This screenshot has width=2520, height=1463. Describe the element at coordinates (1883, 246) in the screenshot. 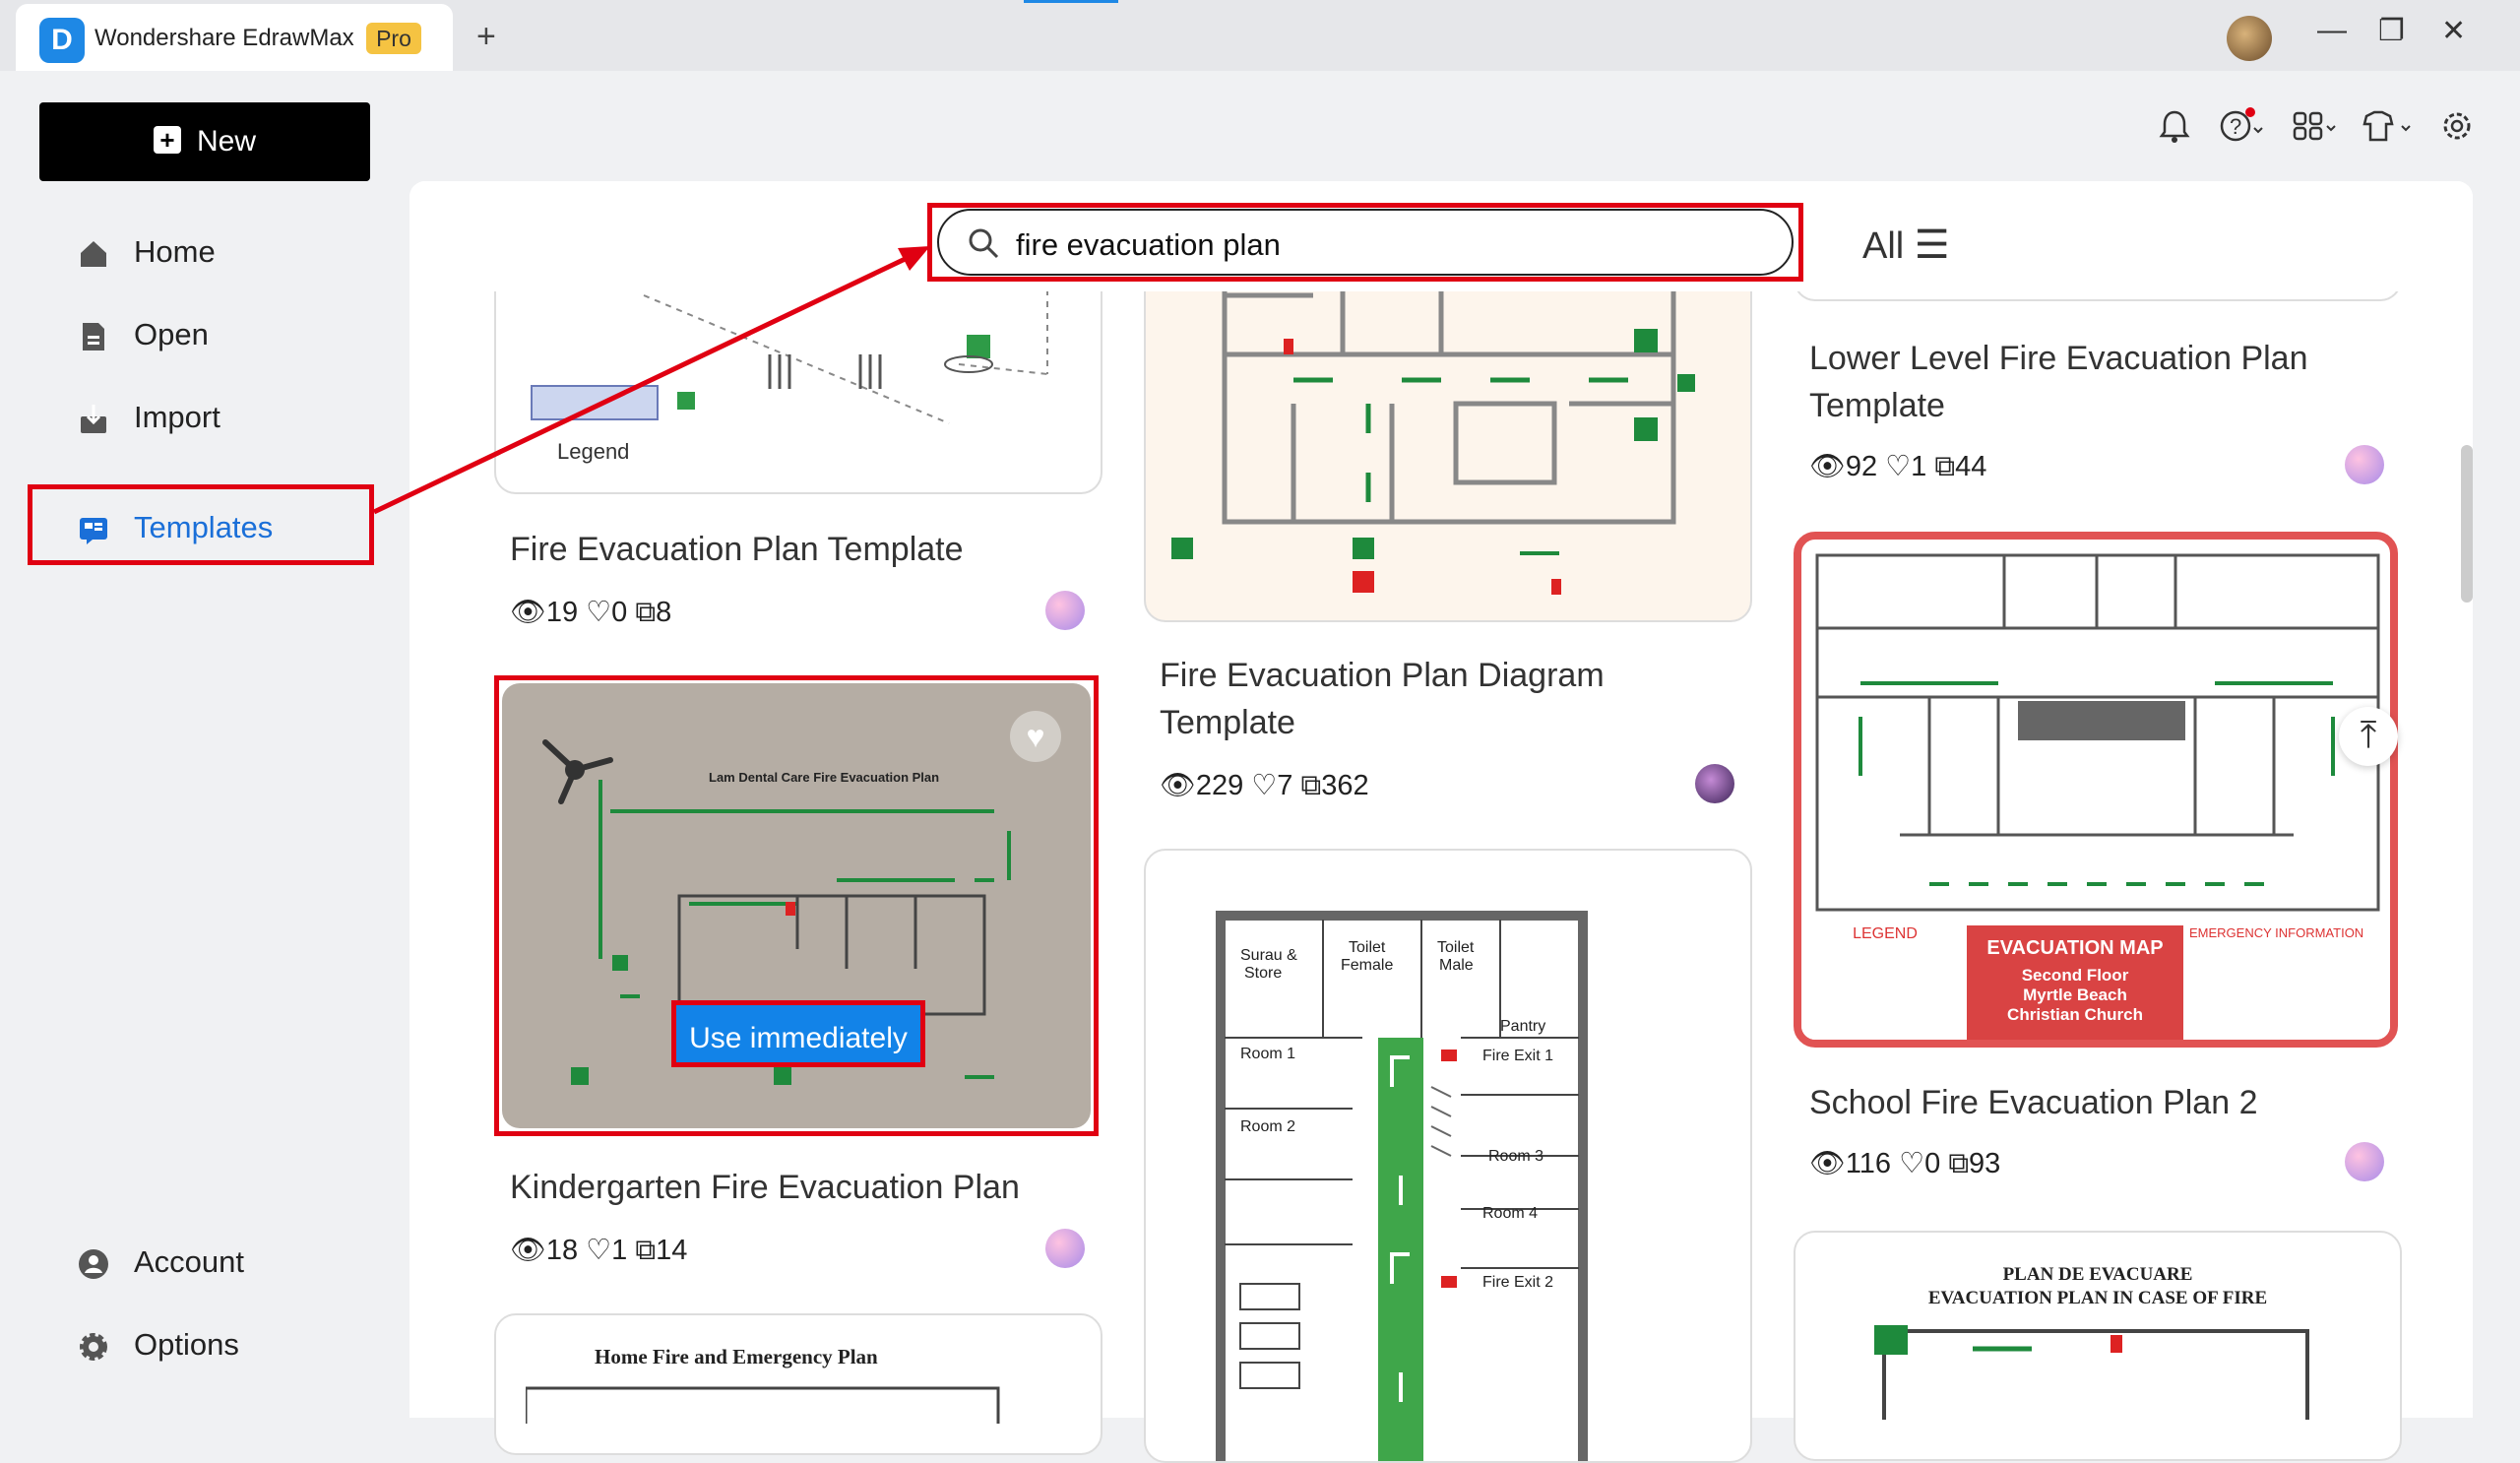

I see `filter-label: All` at that location.